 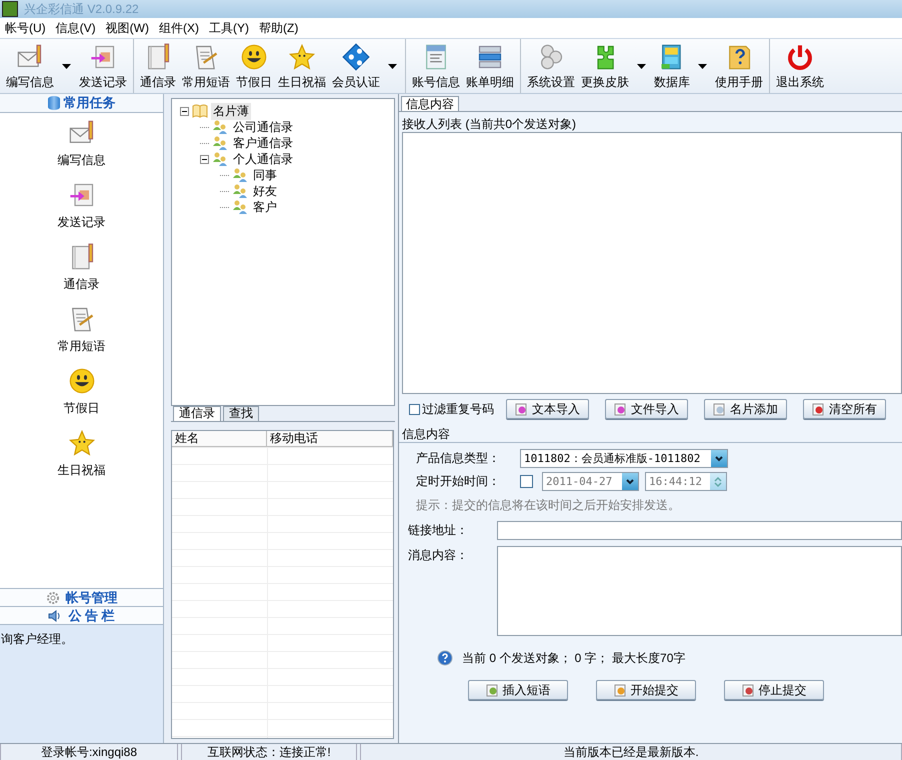 What do you see at coordinates (219, 438) in the screenshot?
I see `column-header: 姓名` at bounding box center [219, 438].